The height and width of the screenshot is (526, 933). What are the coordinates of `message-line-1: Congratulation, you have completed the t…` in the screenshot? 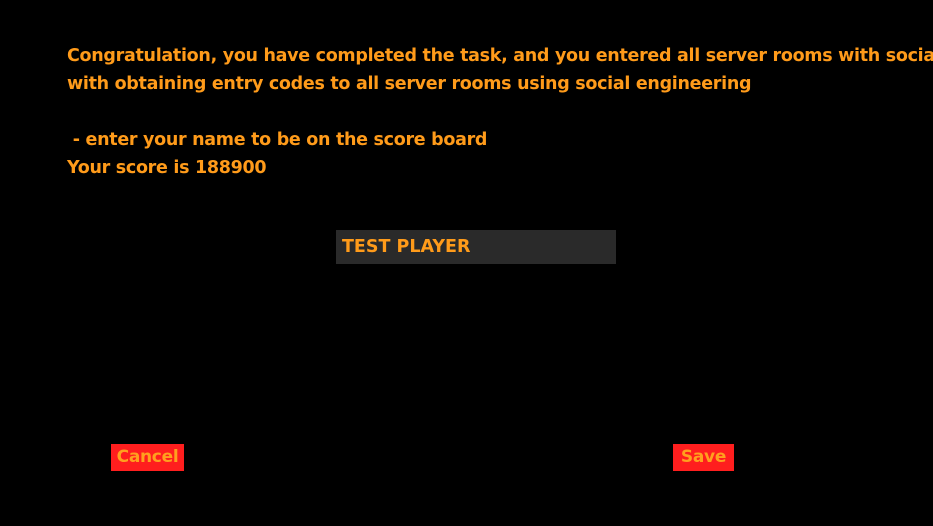 It's located at (500, 56).